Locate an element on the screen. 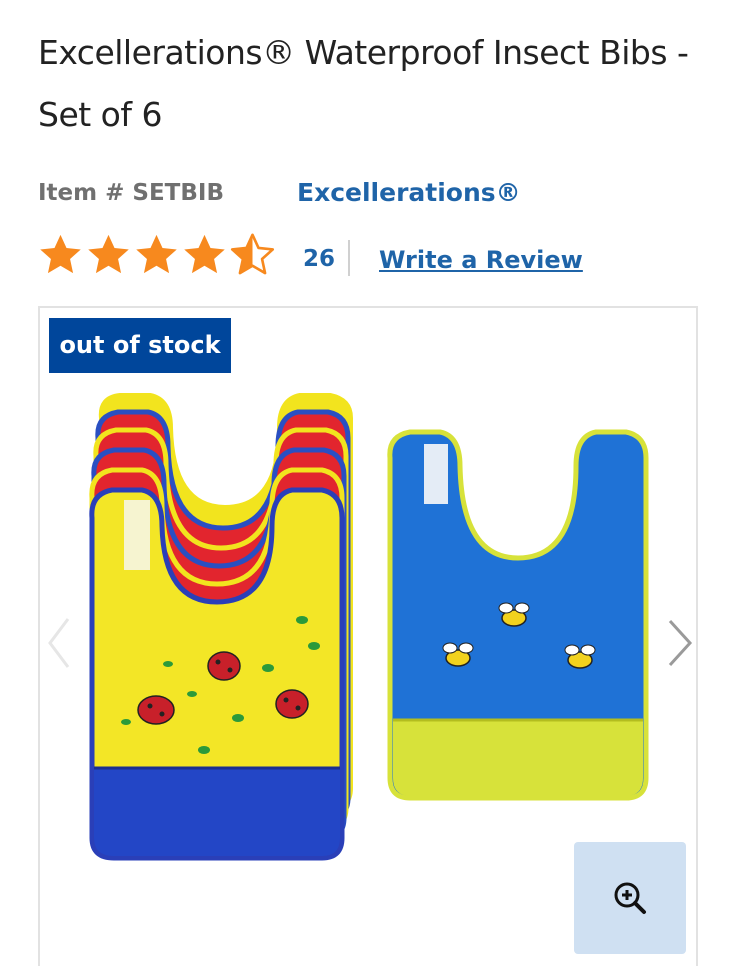  rating-row: 26 Write a Review is located at coordinates (368, 257).